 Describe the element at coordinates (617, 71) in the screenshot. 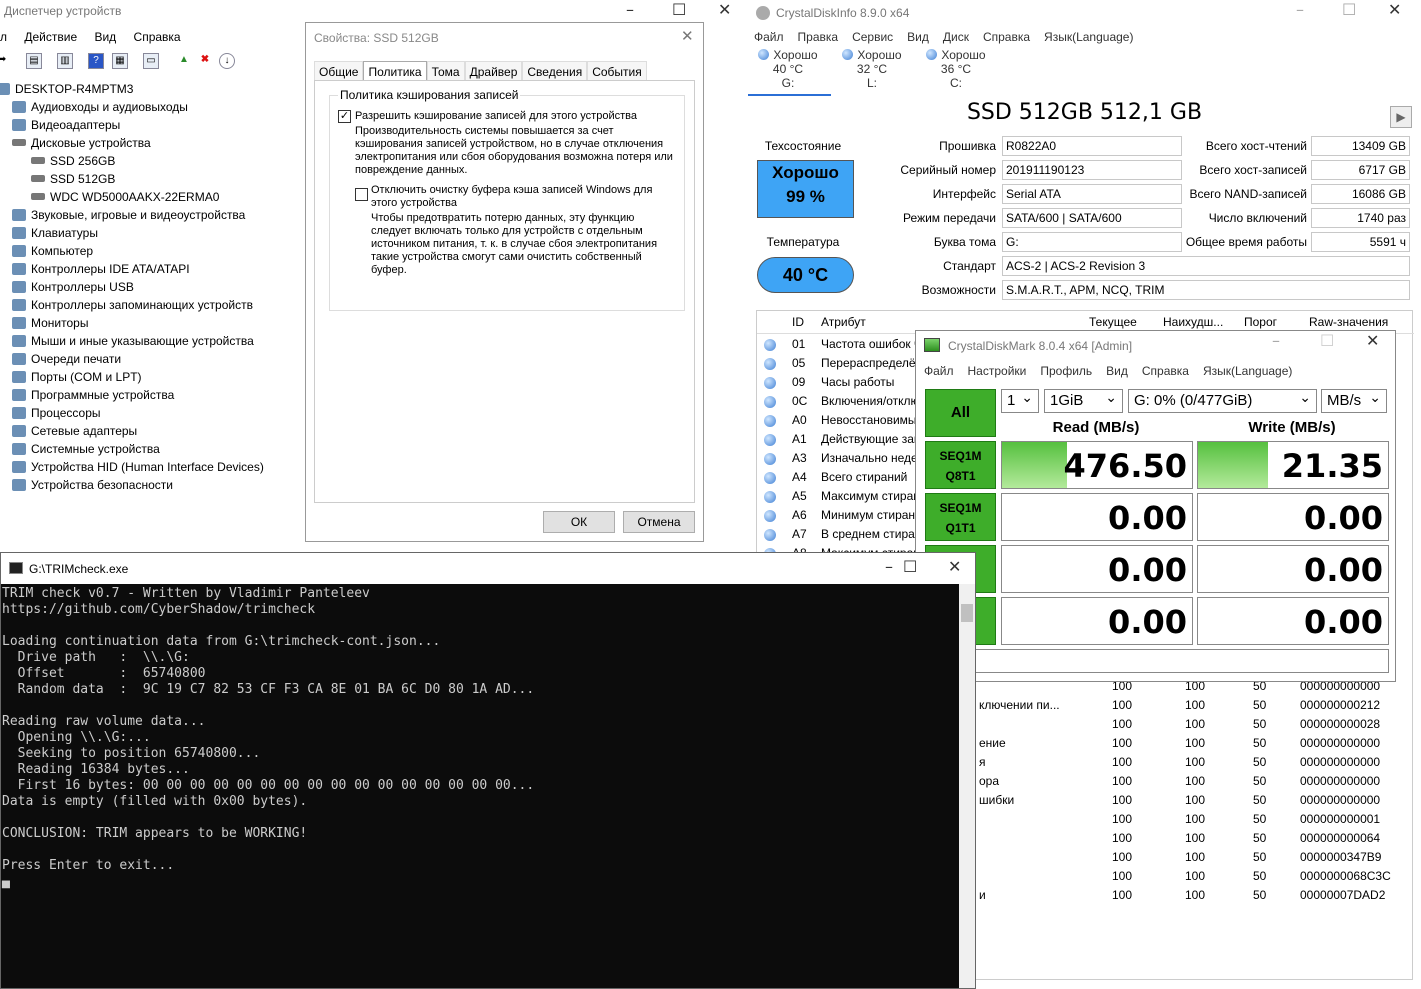

I see `tab-events: События` at that location.